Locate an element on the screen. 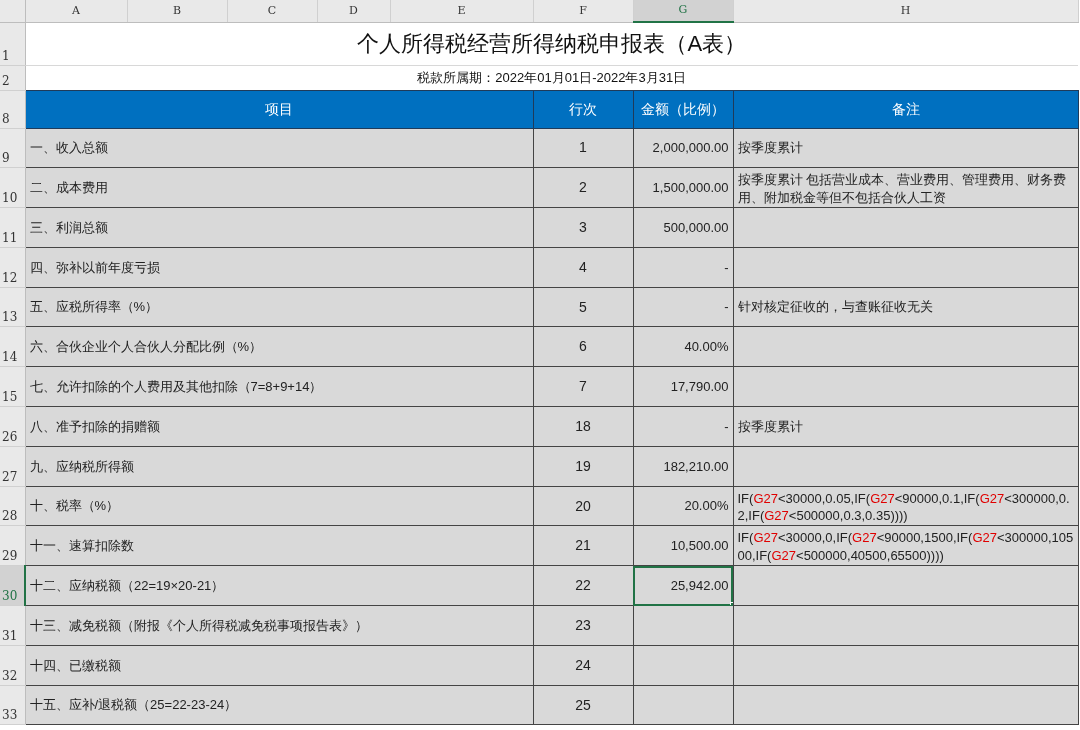 The height and width of the screenshot is (730, 1080). table-cell: 九、应纳税所得额 is located at coordinates (279, 466).